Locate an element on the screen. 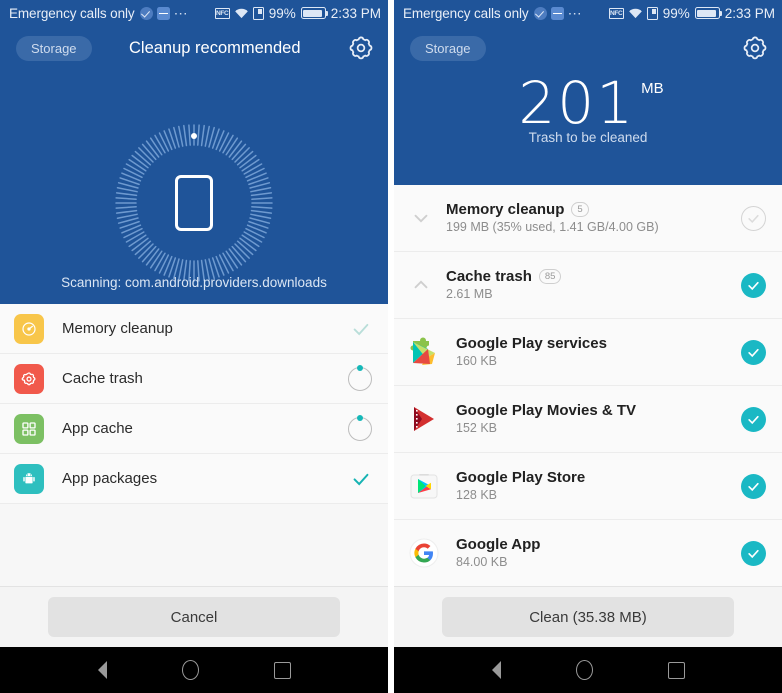  google-play-services-icon is located at coordinates (424, 352).